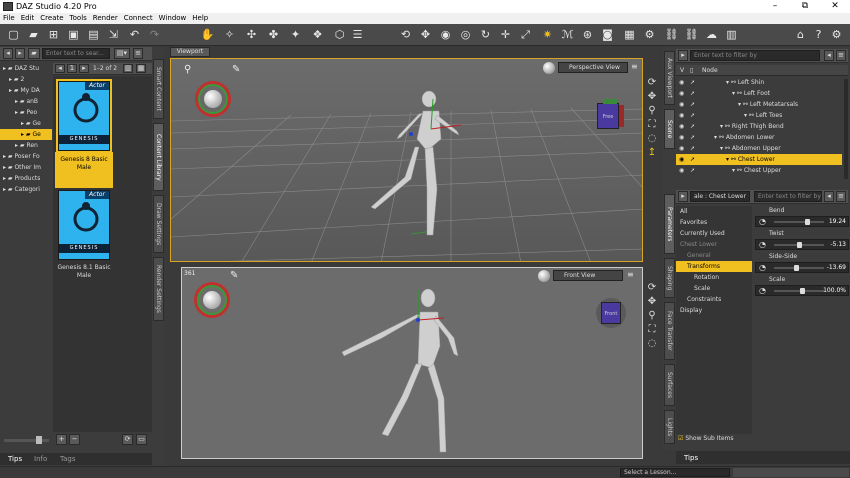  I want to click on joint-editor-icon: ✣, so click(251, 34).